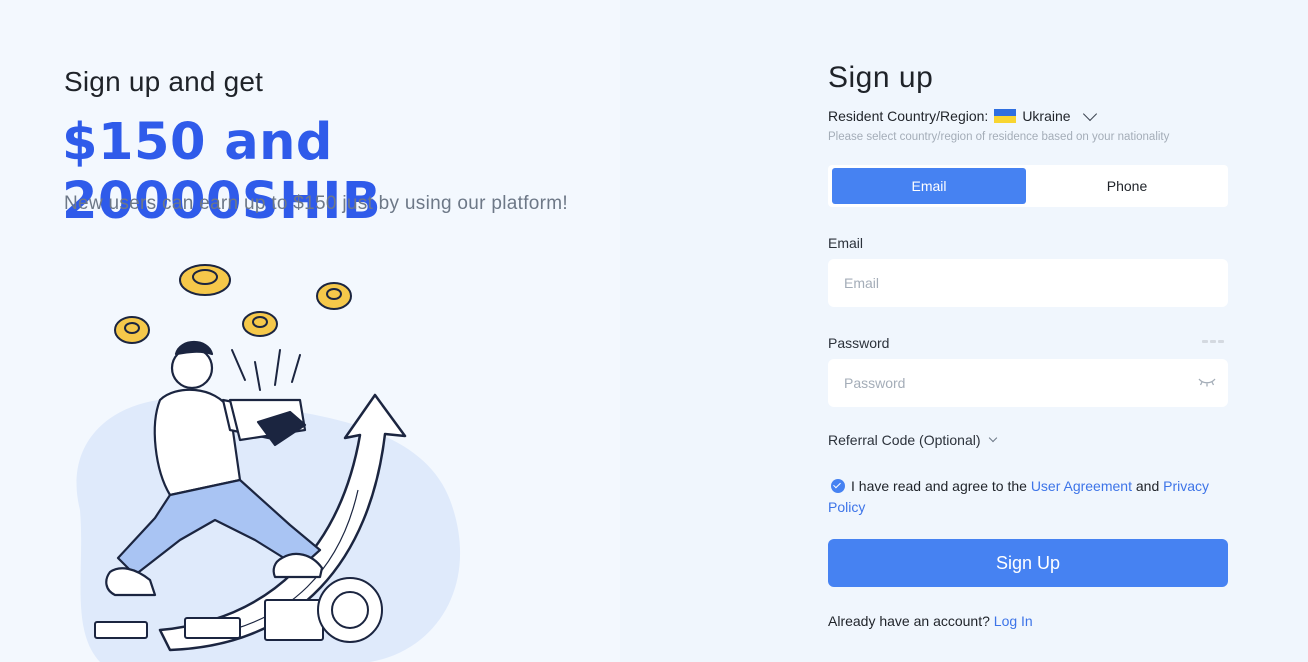 The image size is (1308, 662). What do you see at coordinates (909, 621) in the screenshot?
I see `login-prompt: Already have an account?` at bounding box center [909, 621].